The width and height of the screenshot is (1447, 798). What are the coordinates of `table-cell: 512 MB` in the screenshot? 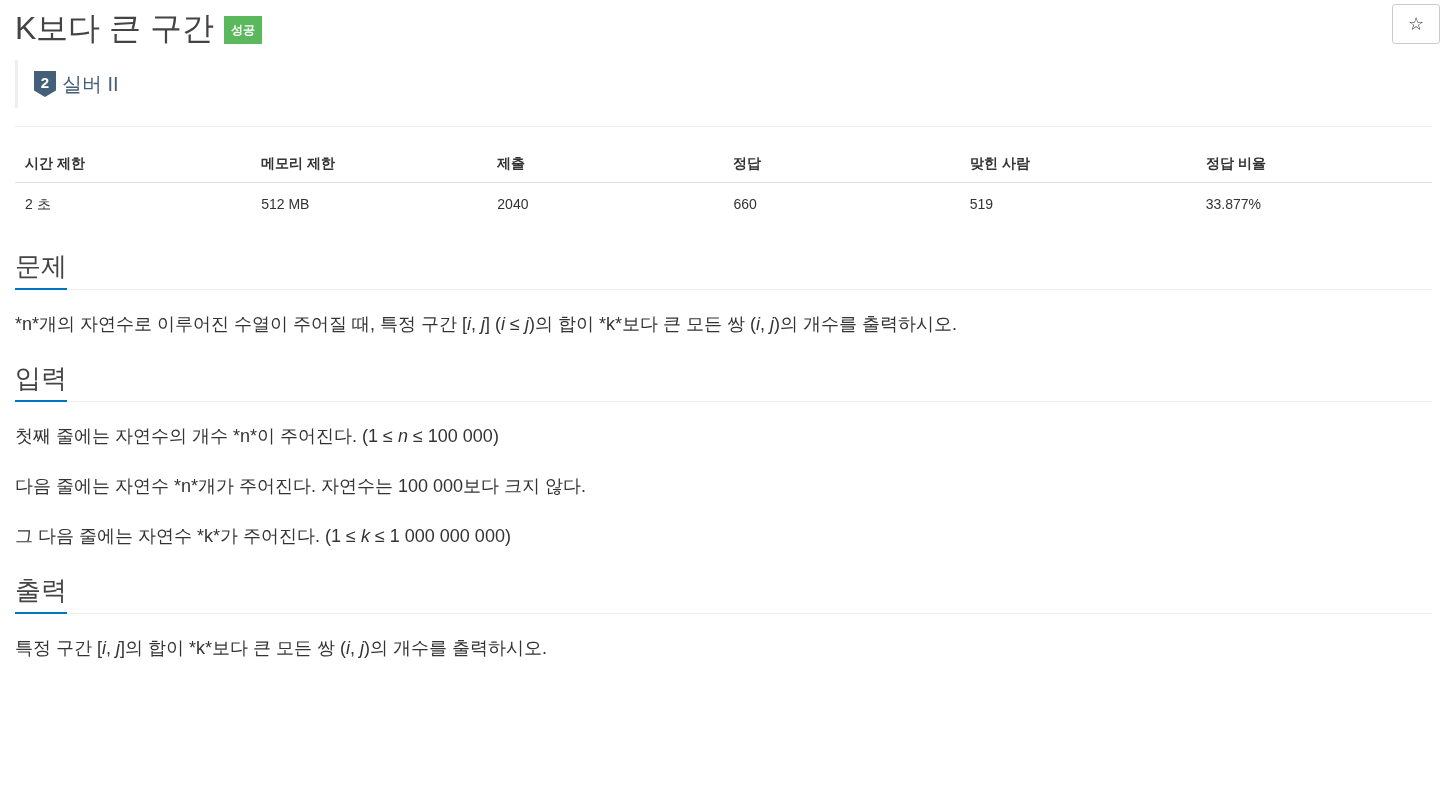 It's located at (369, 204).